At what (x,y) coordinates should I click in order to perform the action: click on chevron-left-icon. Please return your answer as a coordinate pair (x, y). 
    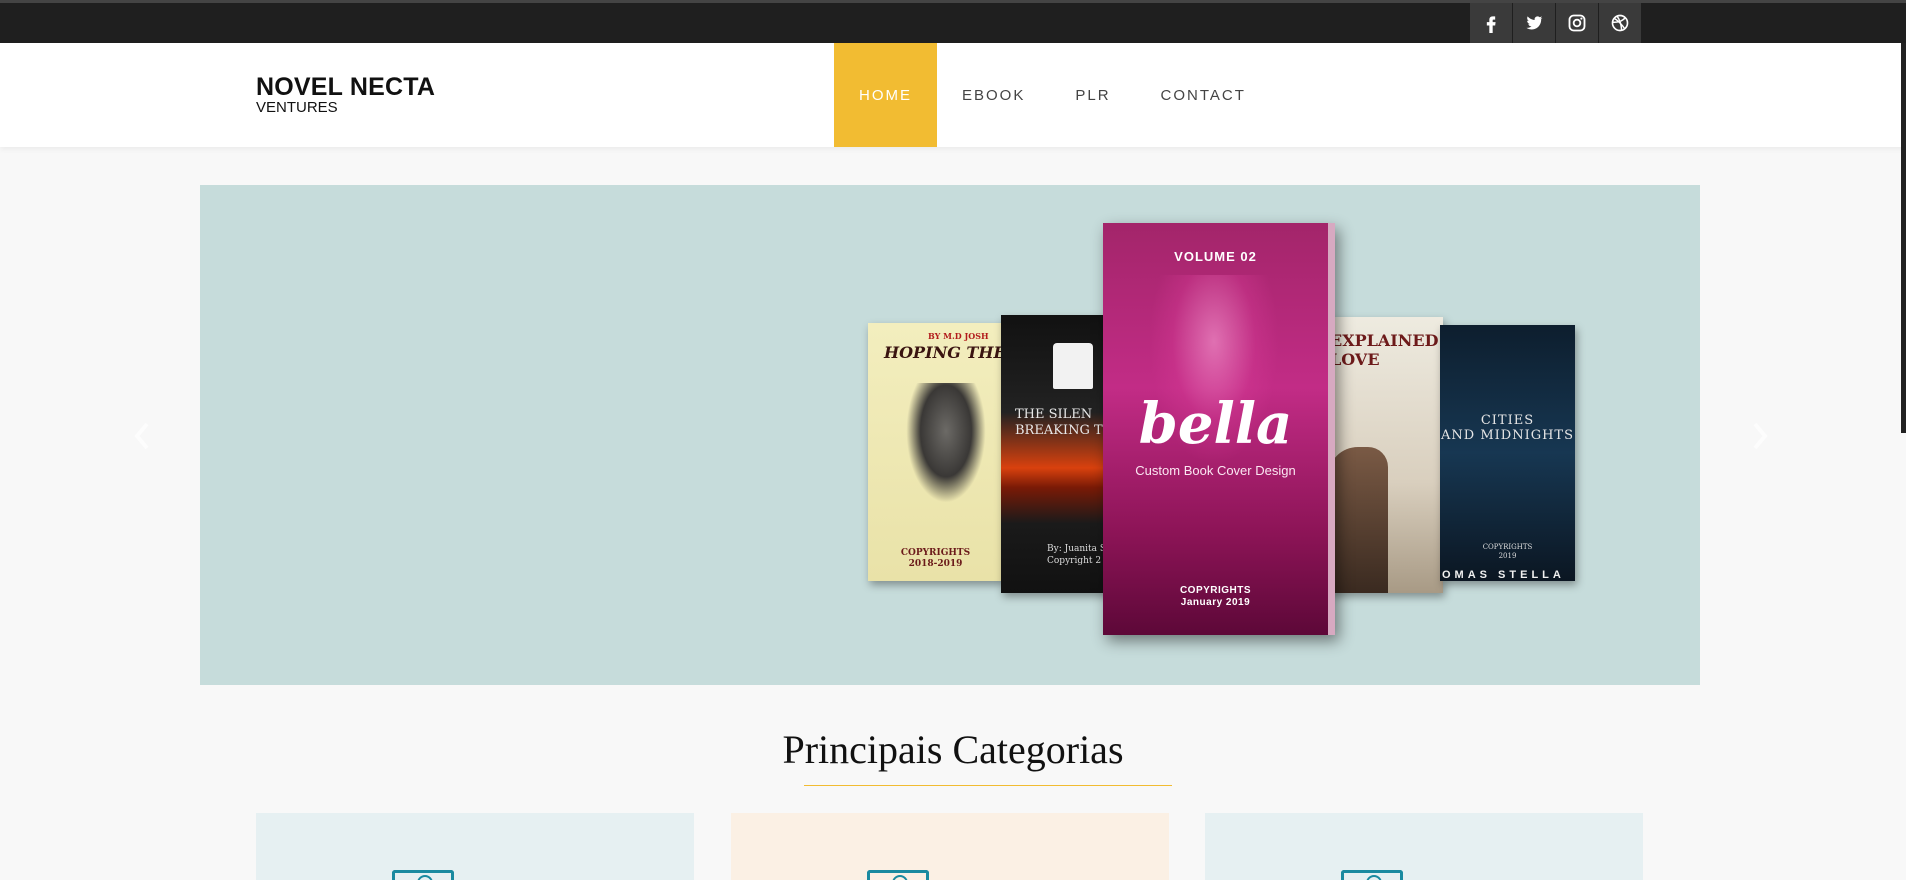
    Looking at the image, I should click on (141, 436).